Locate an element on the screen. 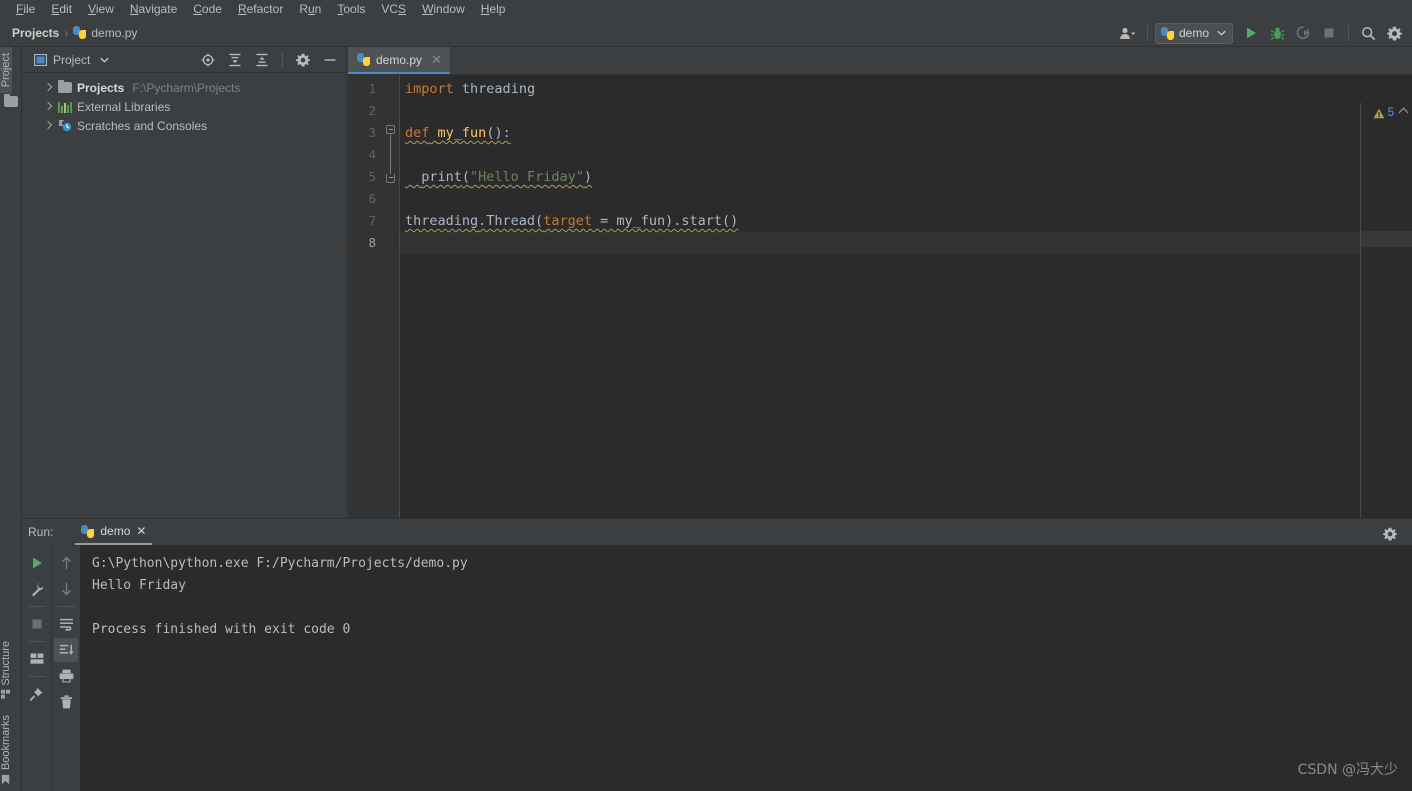  debug-button is located at coordinates (1277, 33).